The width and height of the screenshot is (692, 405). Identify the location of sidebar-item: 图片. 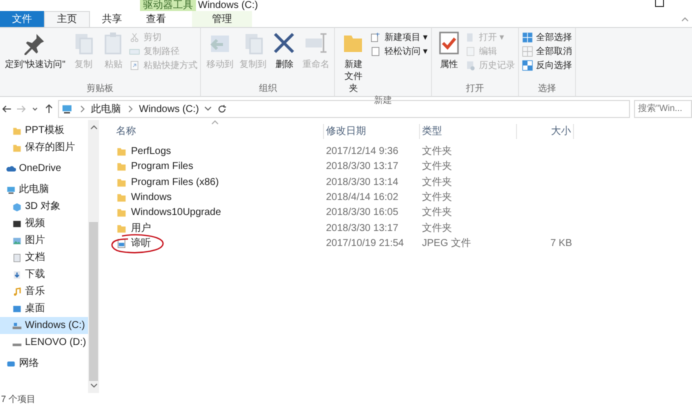
(44, 240).